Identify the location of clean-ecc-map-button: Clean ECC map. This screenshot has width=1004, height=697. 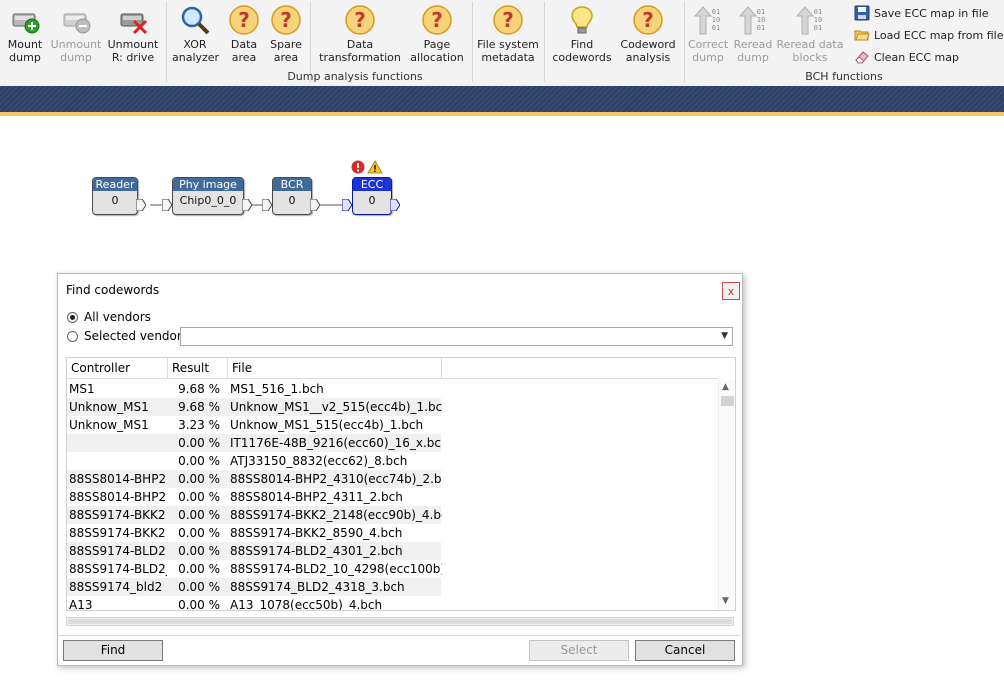
(906, 57).